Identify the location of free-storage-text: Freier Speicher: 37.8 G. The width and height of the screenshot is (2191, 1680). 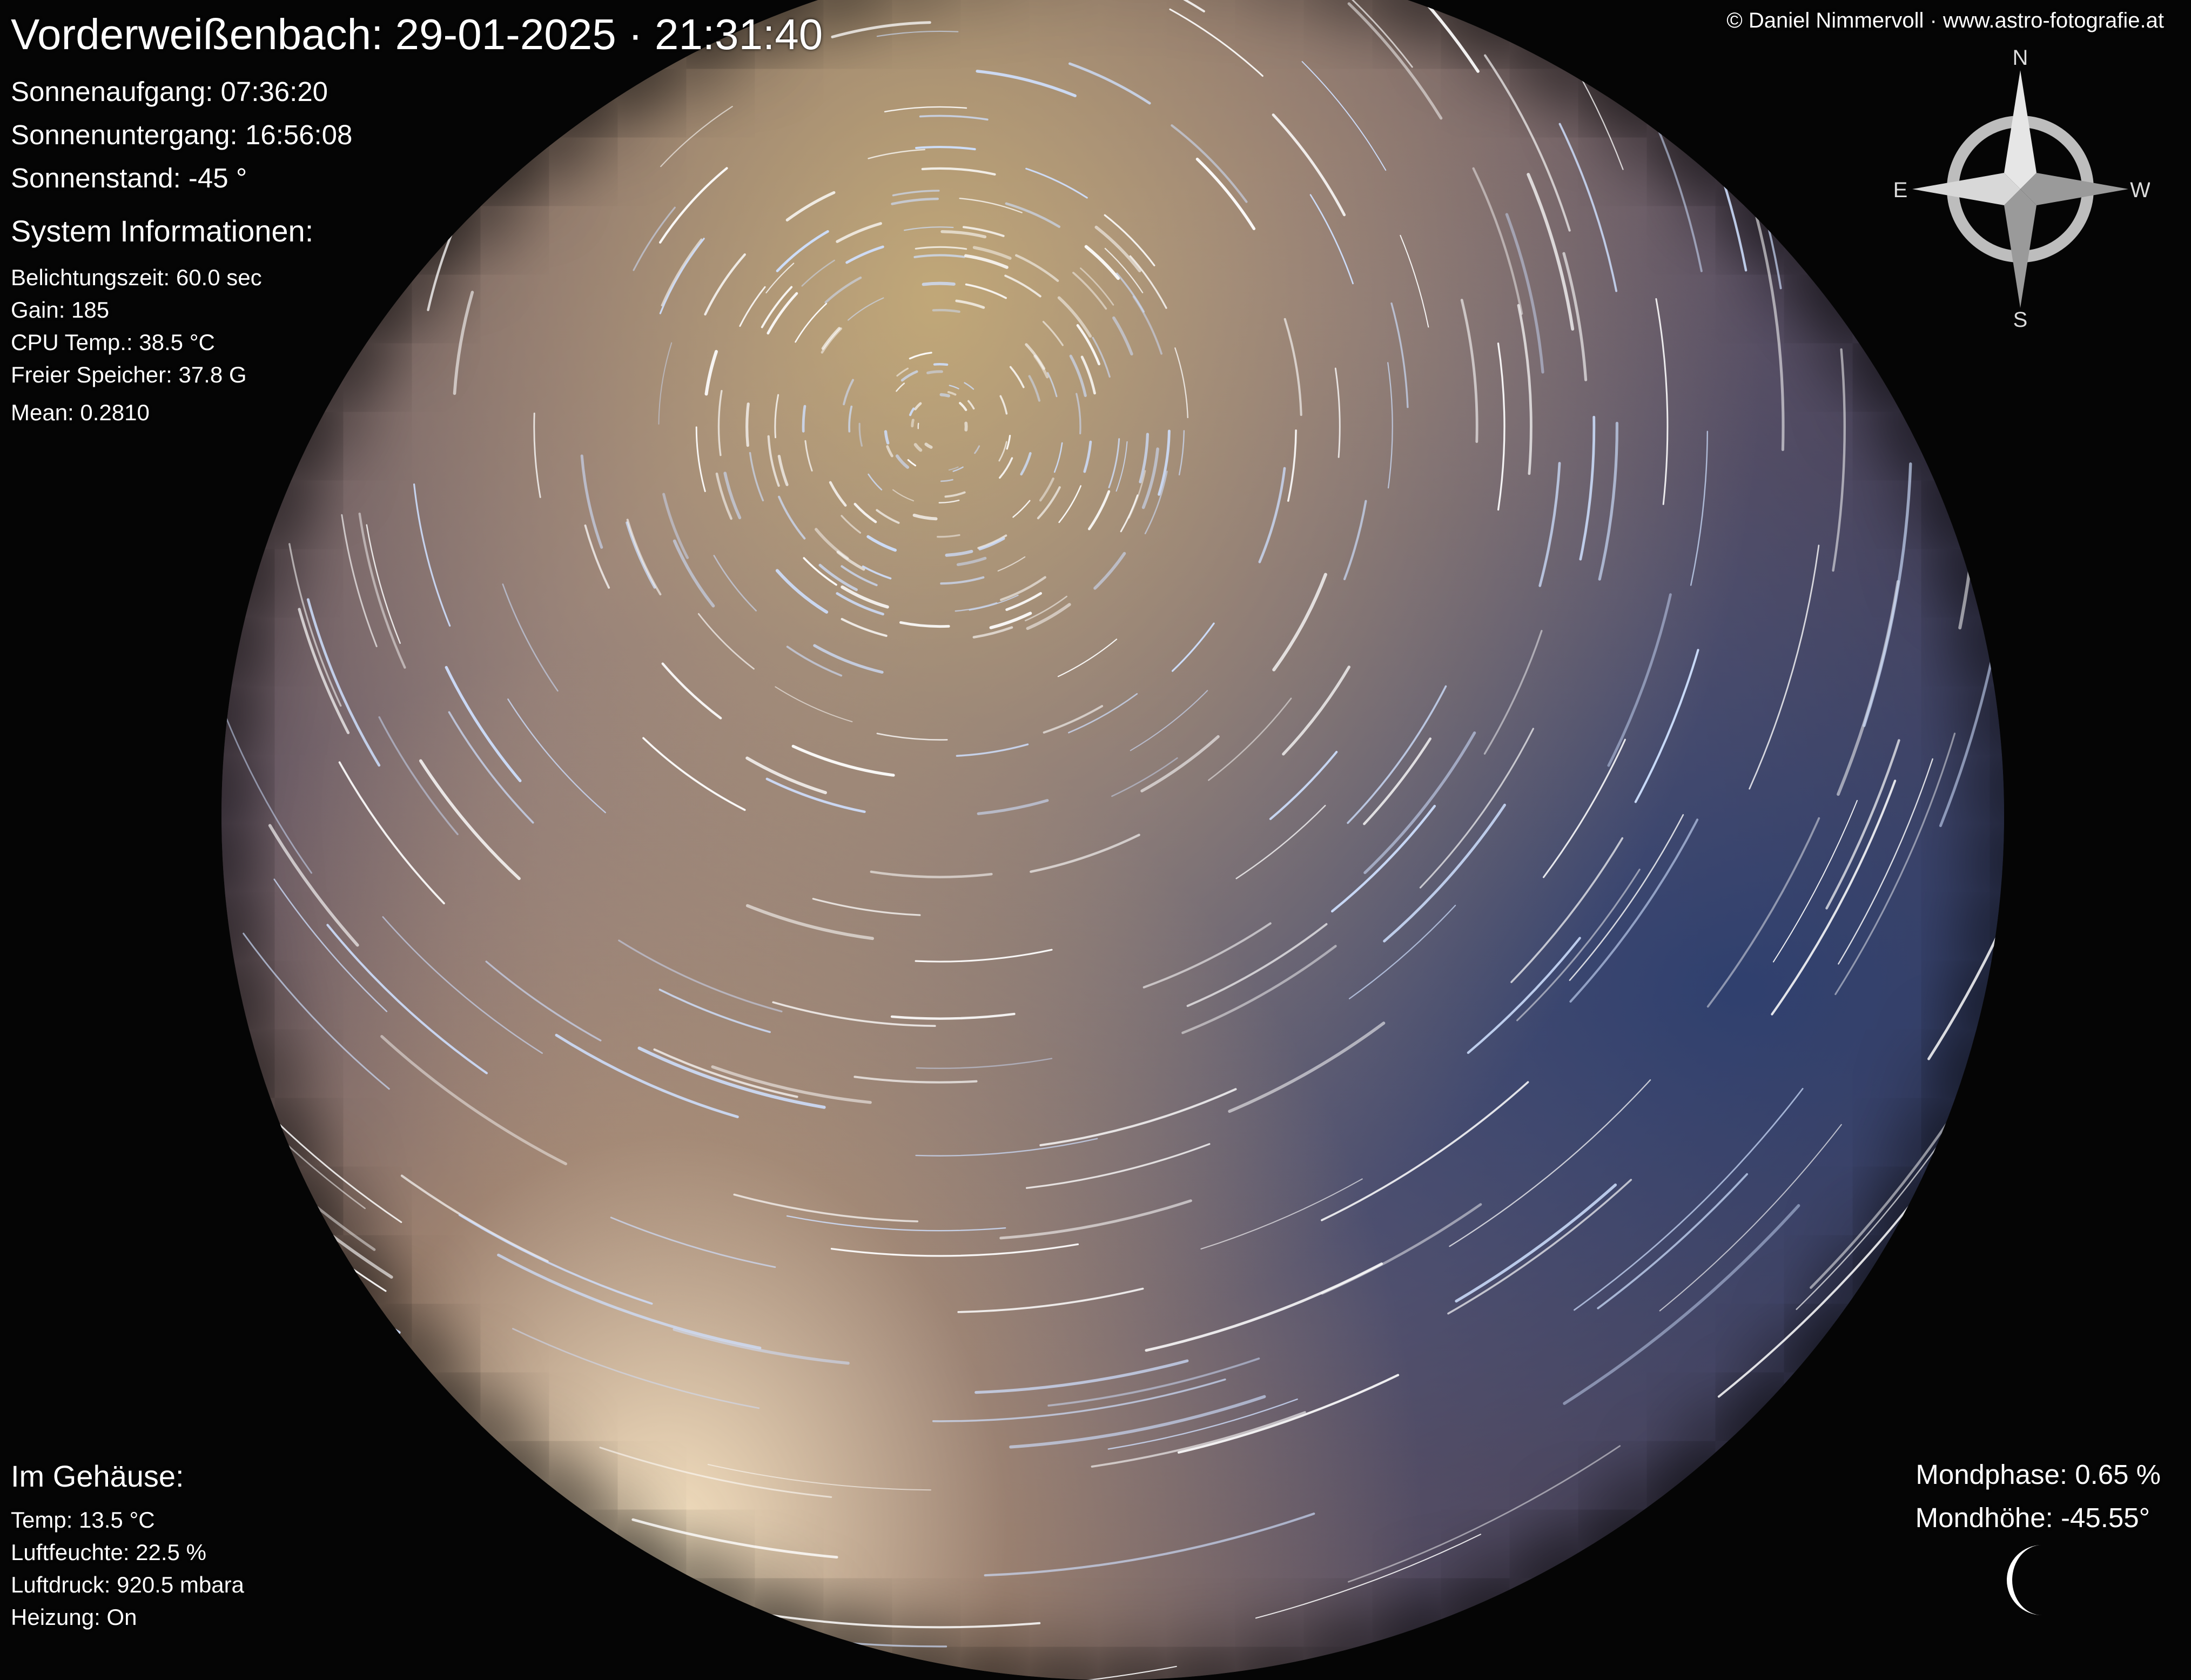
(129, 375).